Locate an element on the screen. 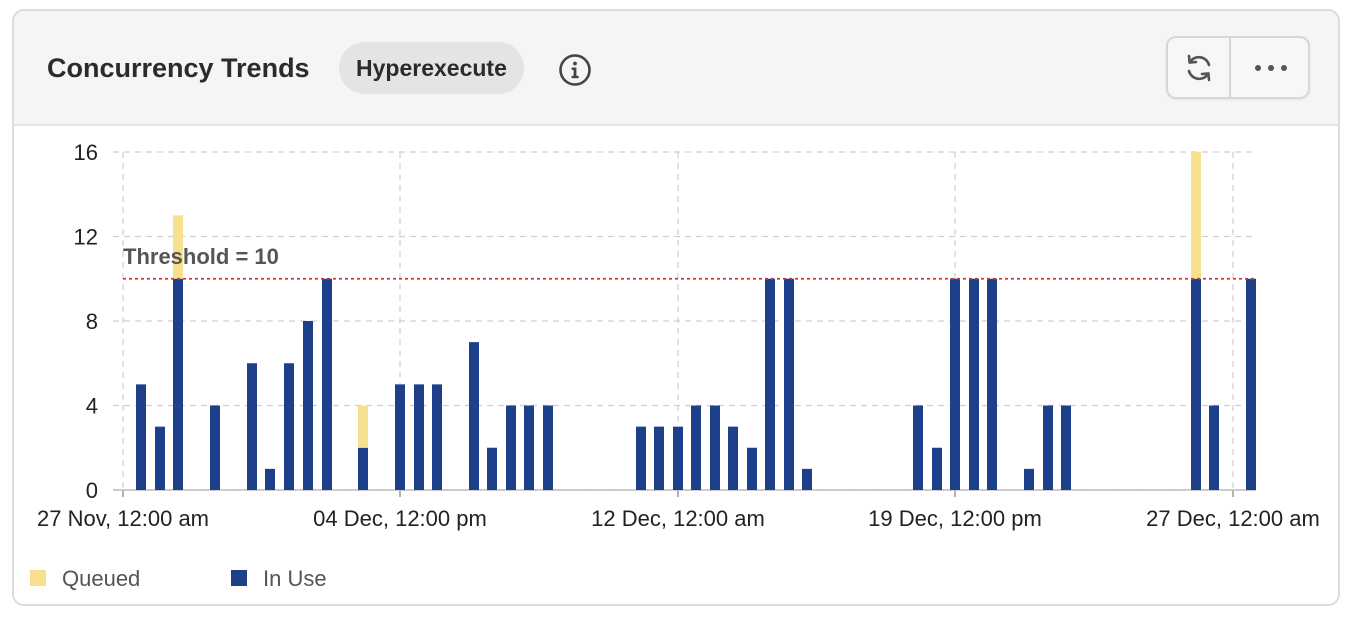  legend-swatch-in-use is located at coordinates (239, 578).